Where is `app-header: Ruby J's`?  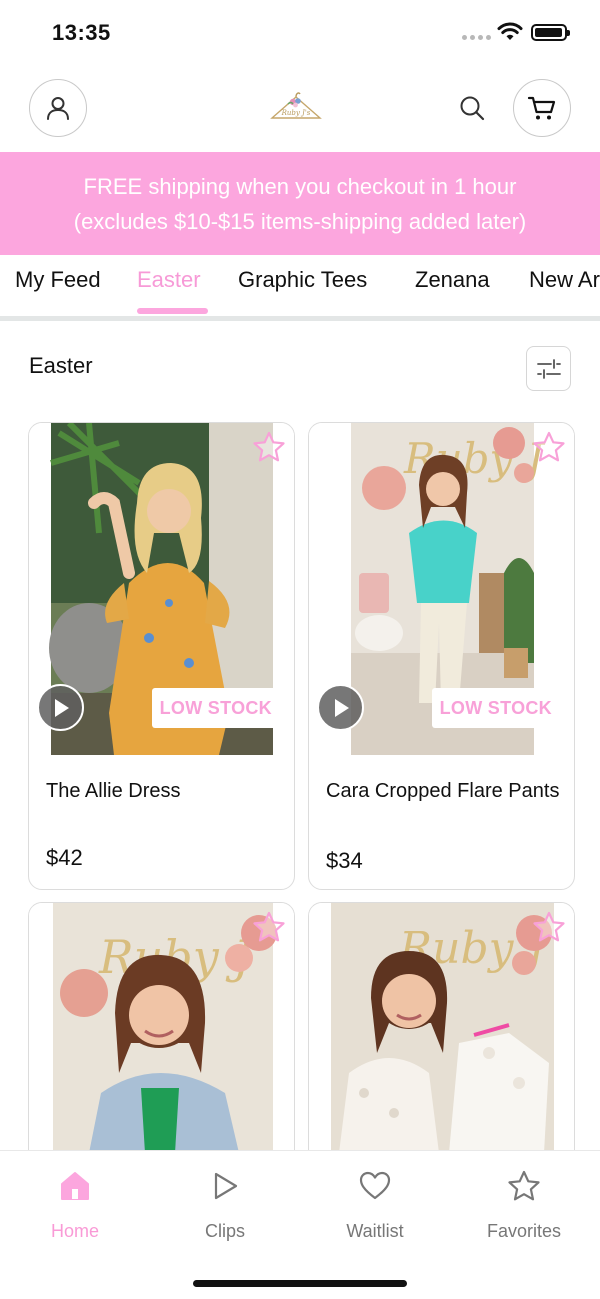 app-header: Ruby J's is located at coordinates (300, 109).